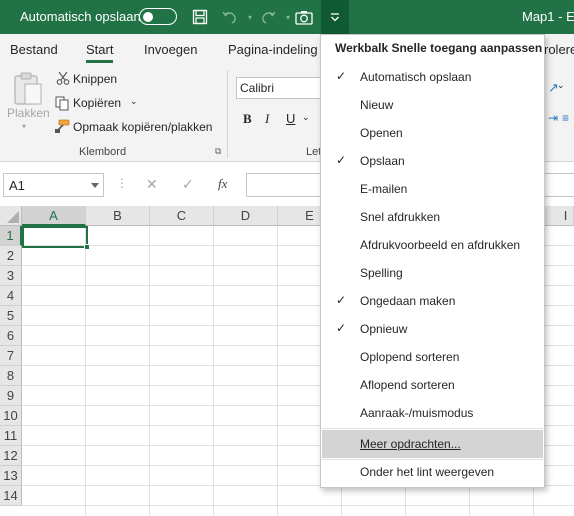 Image resolution: width=574 pixels, height=516 pixels. Describe the element at coordinates (230, 17) in the screenshot. I see `undo-icon` at that location.